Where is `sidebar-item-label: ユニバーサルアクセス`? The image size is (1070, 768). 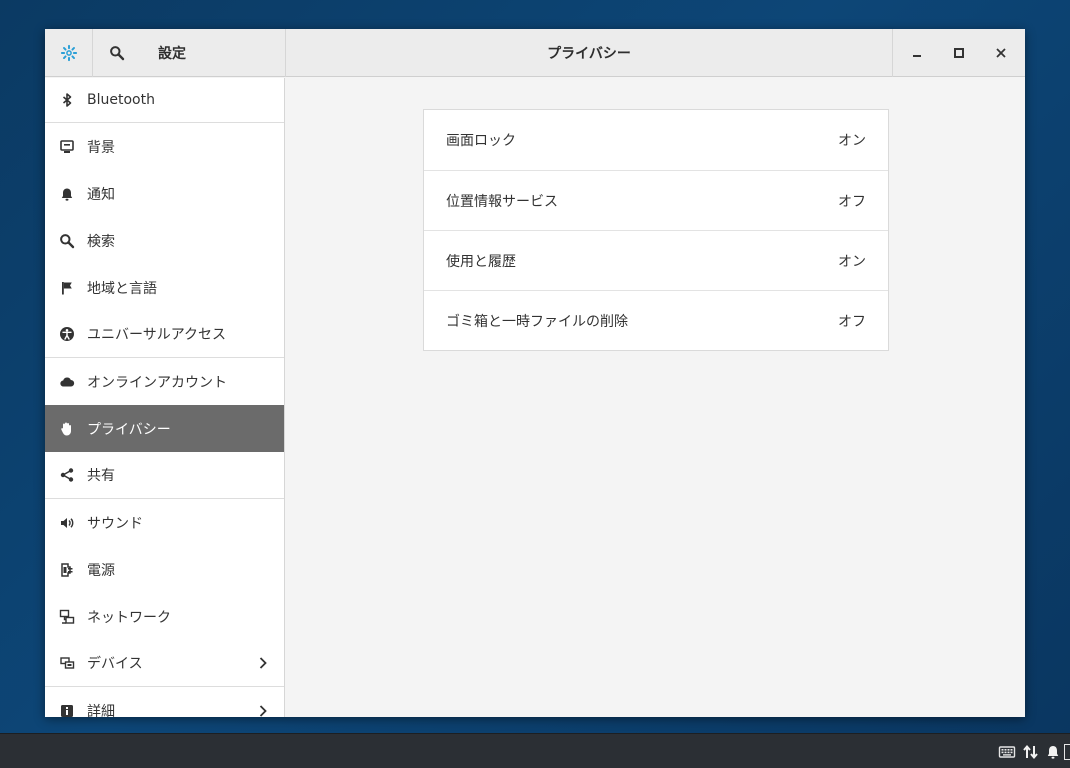
sidebar-item-label: ユニバーサルアクセス is located at coordinates (157, 335).